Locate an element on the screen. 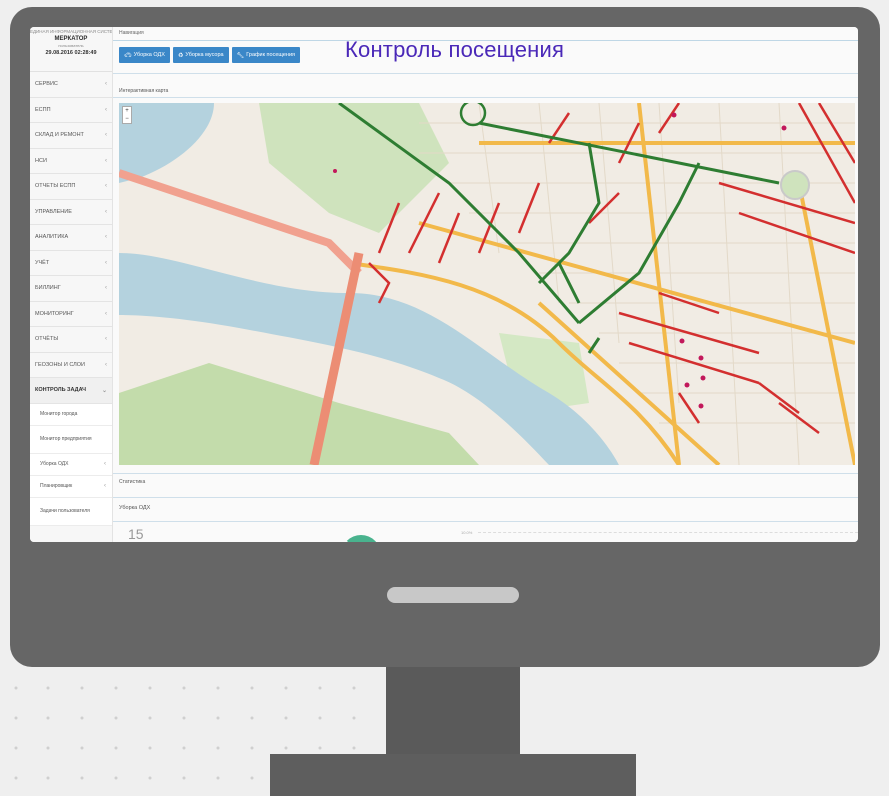 The image size is (889, 796). wrench-icon: 🔧︎ is located at coordinates (240, 55).